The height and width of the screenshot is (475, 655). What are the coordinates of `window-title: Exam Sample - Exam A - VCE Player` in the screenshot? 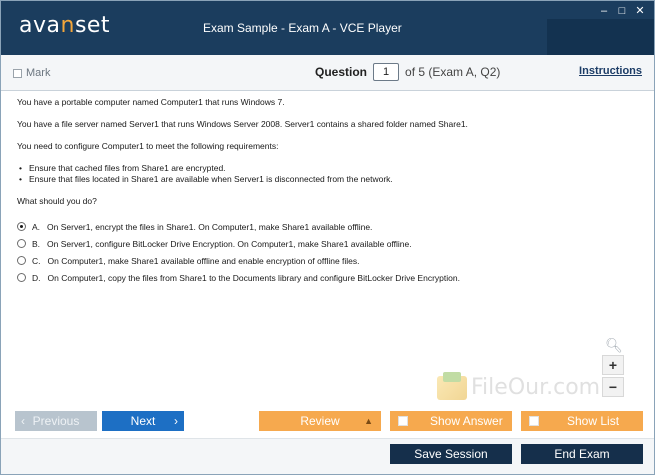 It's located at (302, 28).